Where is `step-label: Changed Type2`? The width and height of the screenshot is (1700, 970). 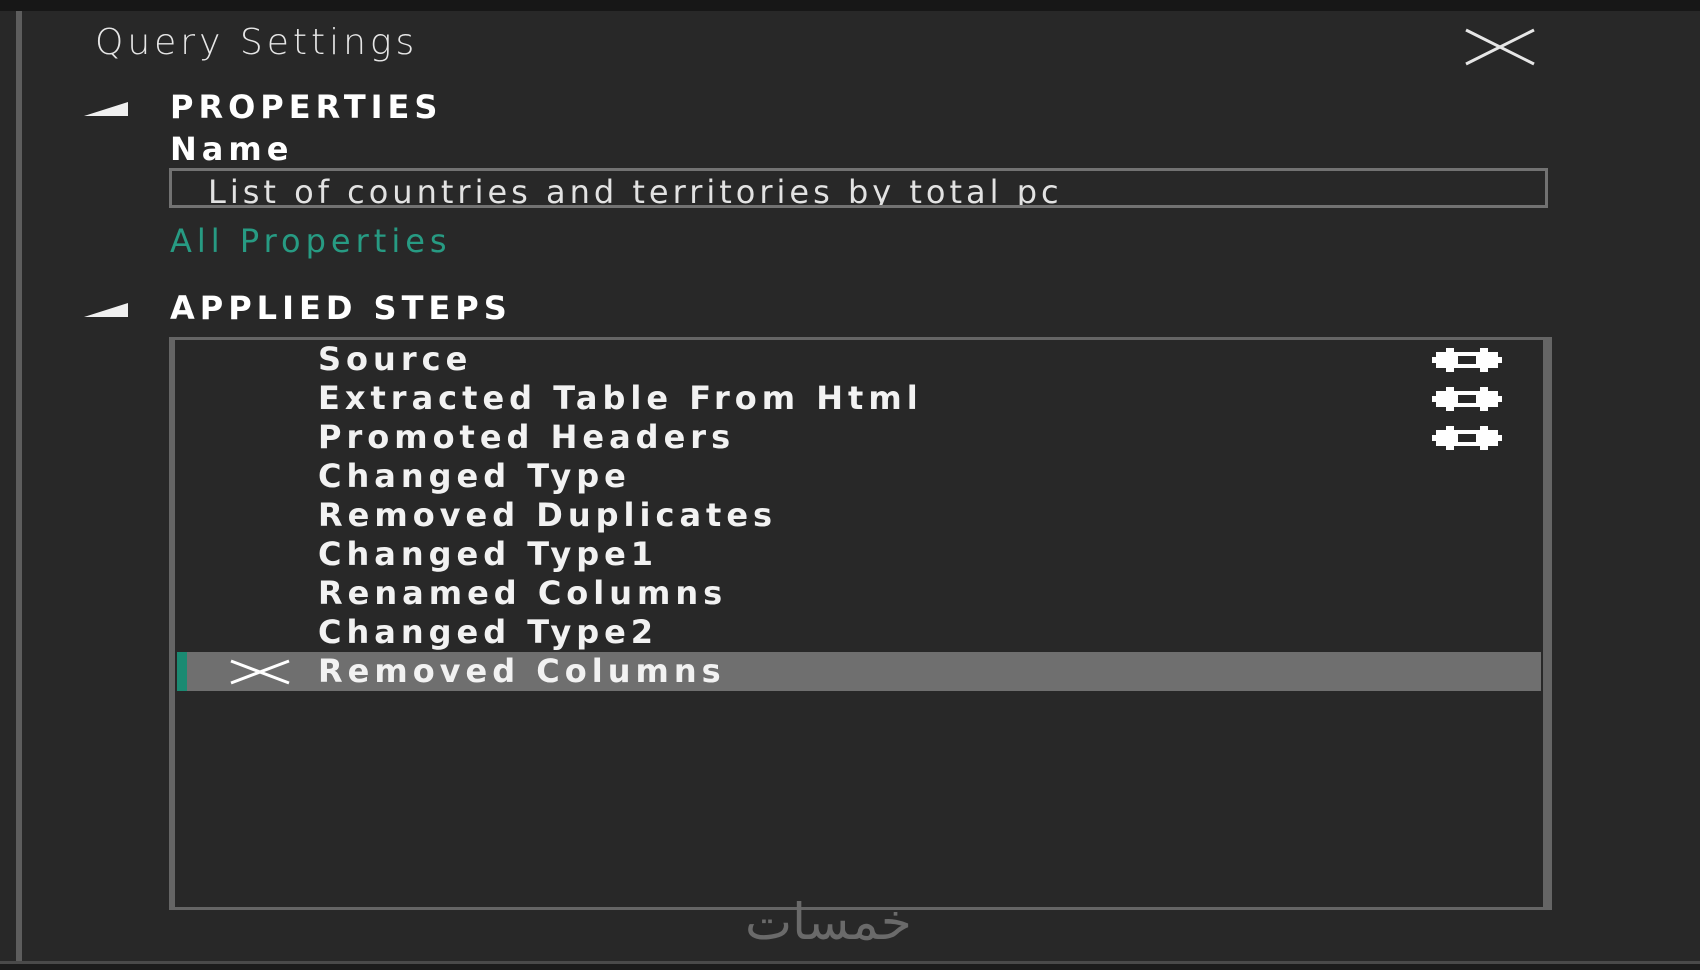
step-label: Changed Type2 is located at coordinates (488, 632).